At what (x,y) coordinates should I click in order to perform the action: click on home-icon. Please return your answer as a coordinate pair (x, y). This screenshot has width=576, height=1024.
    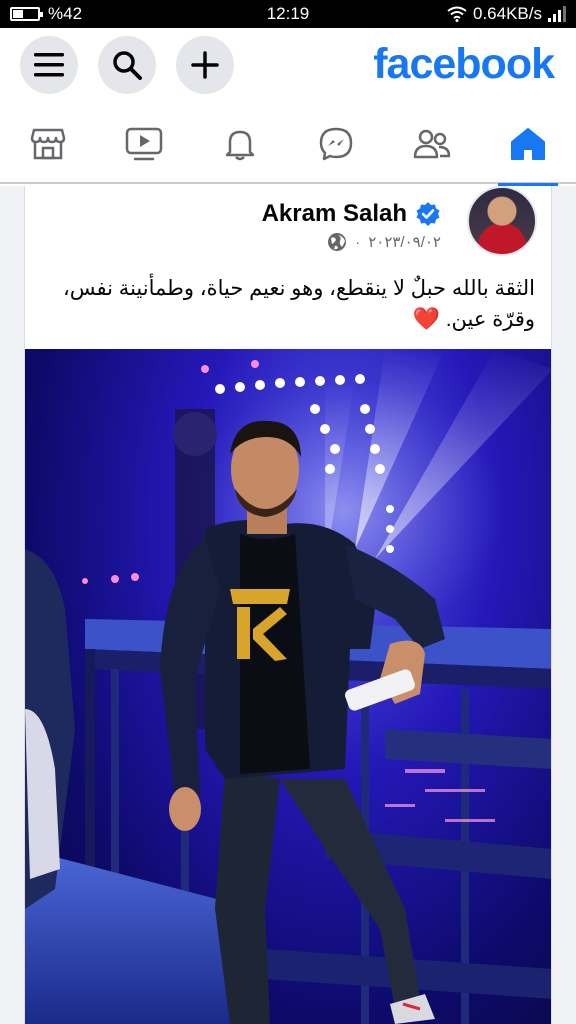
    Looking at the image, I should click on (528, 144).